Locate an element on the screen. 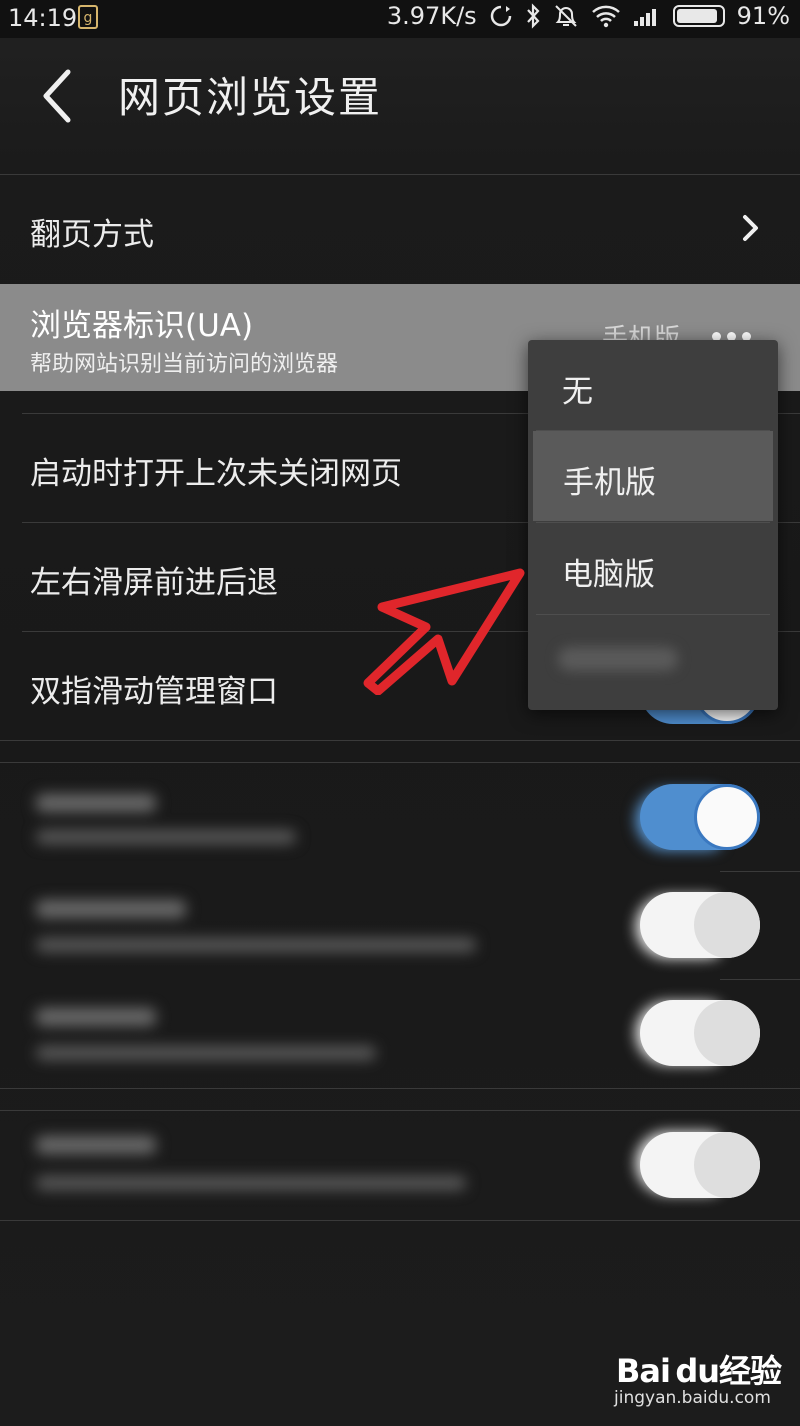 This screenshot has height=1426, width=800. back-arrow-icon is located at coordinates (58, 96).